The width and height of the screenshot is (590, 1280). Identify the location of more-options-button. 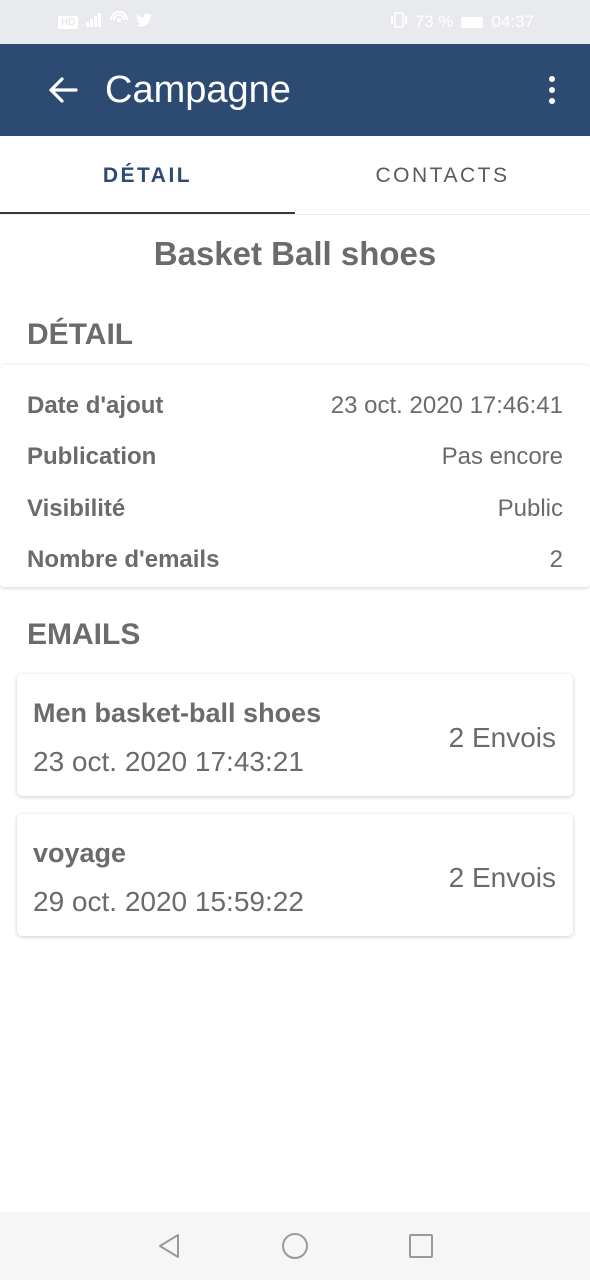
(552, 90).